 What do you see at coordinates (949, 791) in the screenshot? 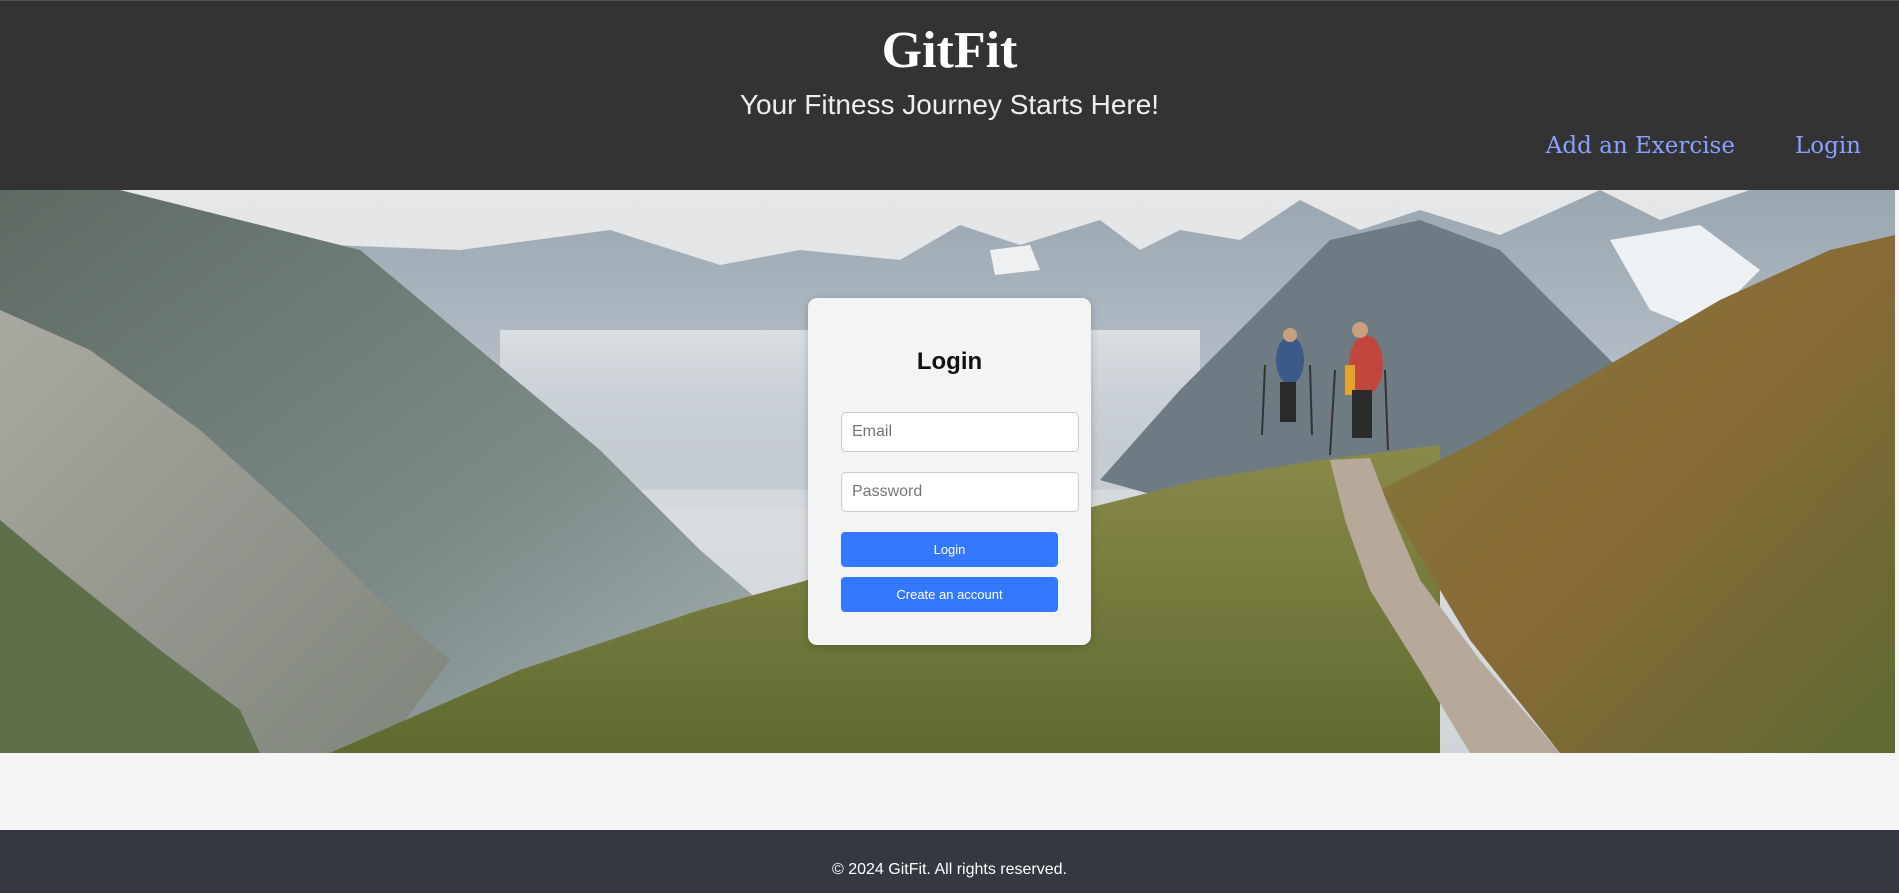
I see `page-spacer` at bounding box center [949, 791].